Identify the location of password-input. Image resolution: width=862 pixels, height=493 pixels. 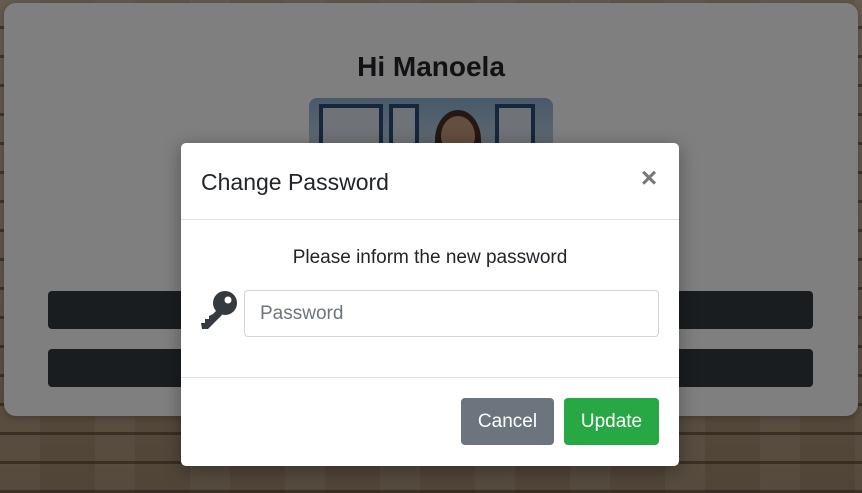
(451, 313).